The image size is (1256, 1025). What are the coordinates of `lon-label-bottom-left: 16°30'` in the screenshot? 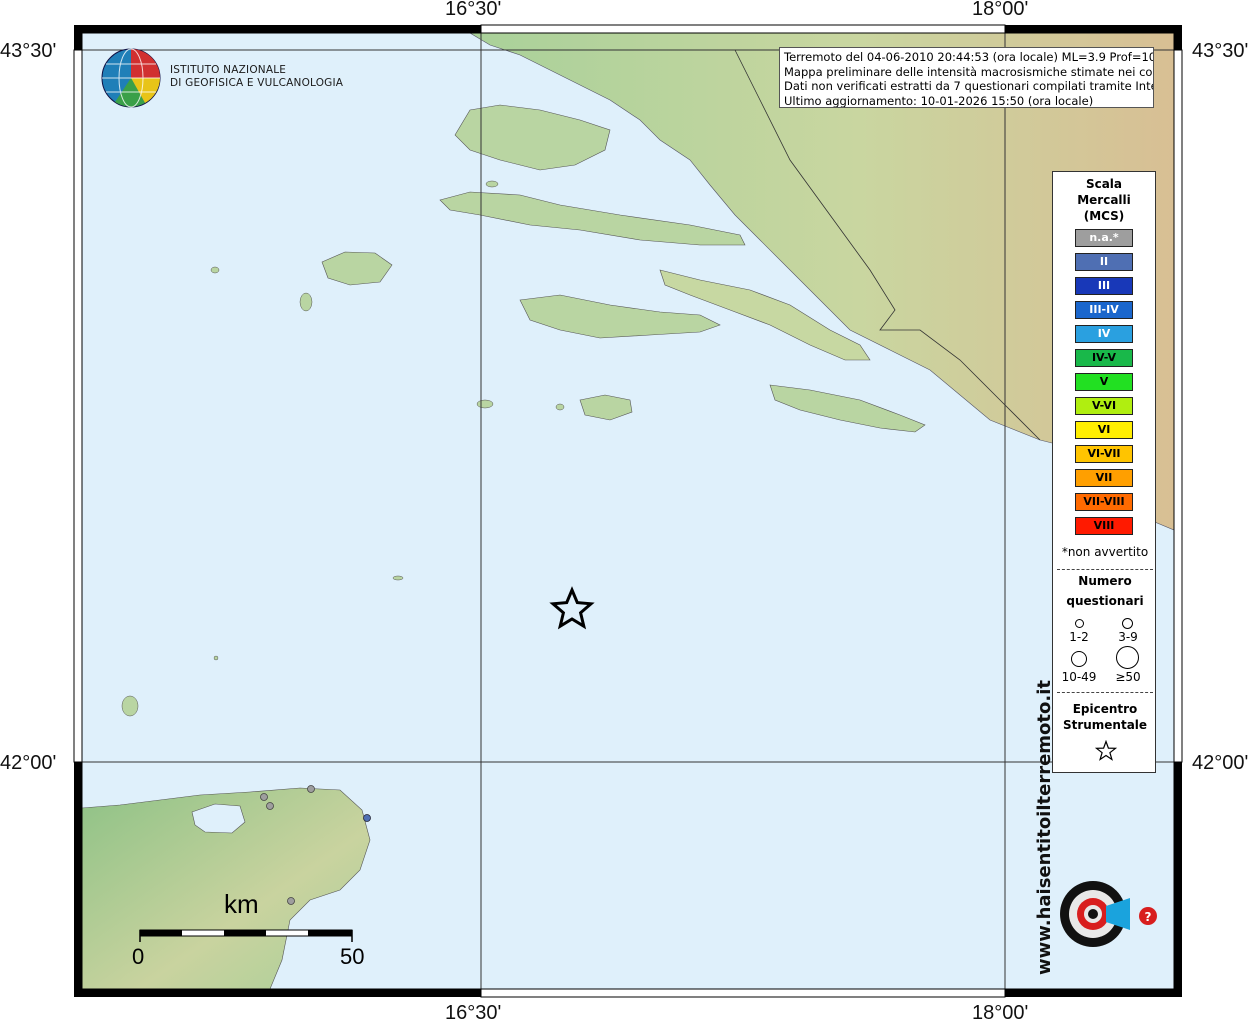 It's located at (473, 1013).